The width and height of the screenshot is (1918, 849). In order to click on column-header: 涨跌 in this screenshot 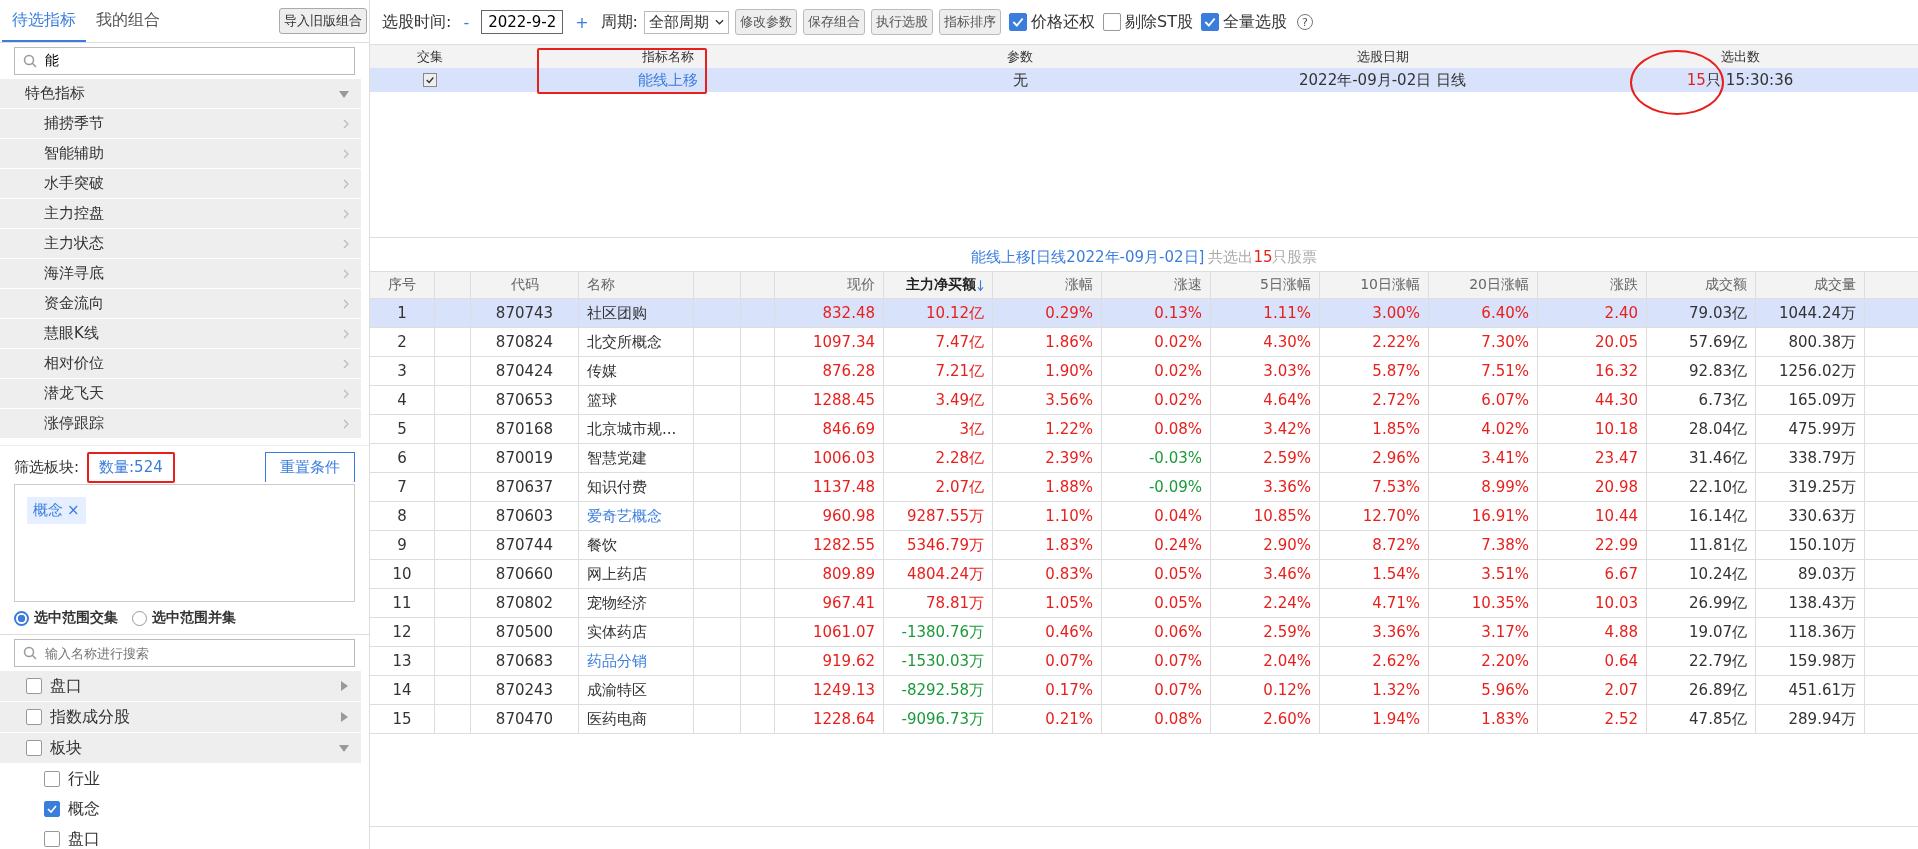, I will do `click(1592, 285)`.